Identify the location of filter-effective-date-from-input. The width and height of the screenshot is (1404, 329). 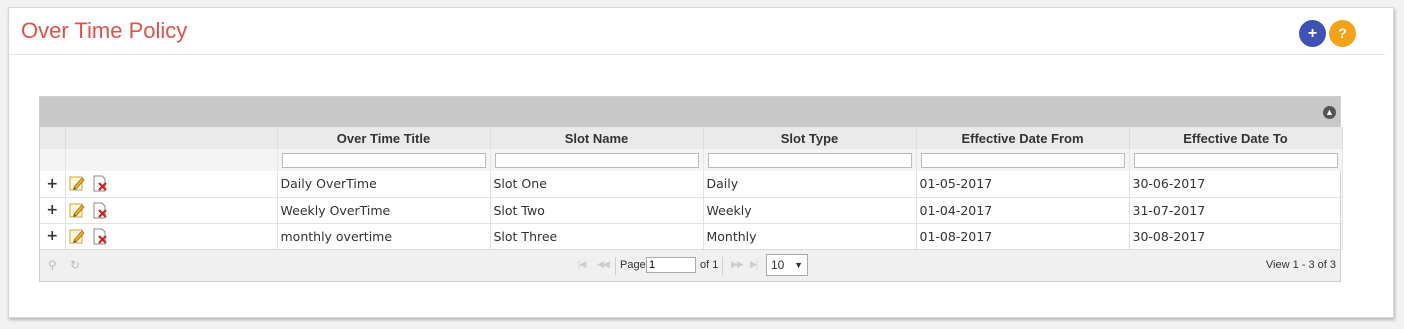
(1022, 160).